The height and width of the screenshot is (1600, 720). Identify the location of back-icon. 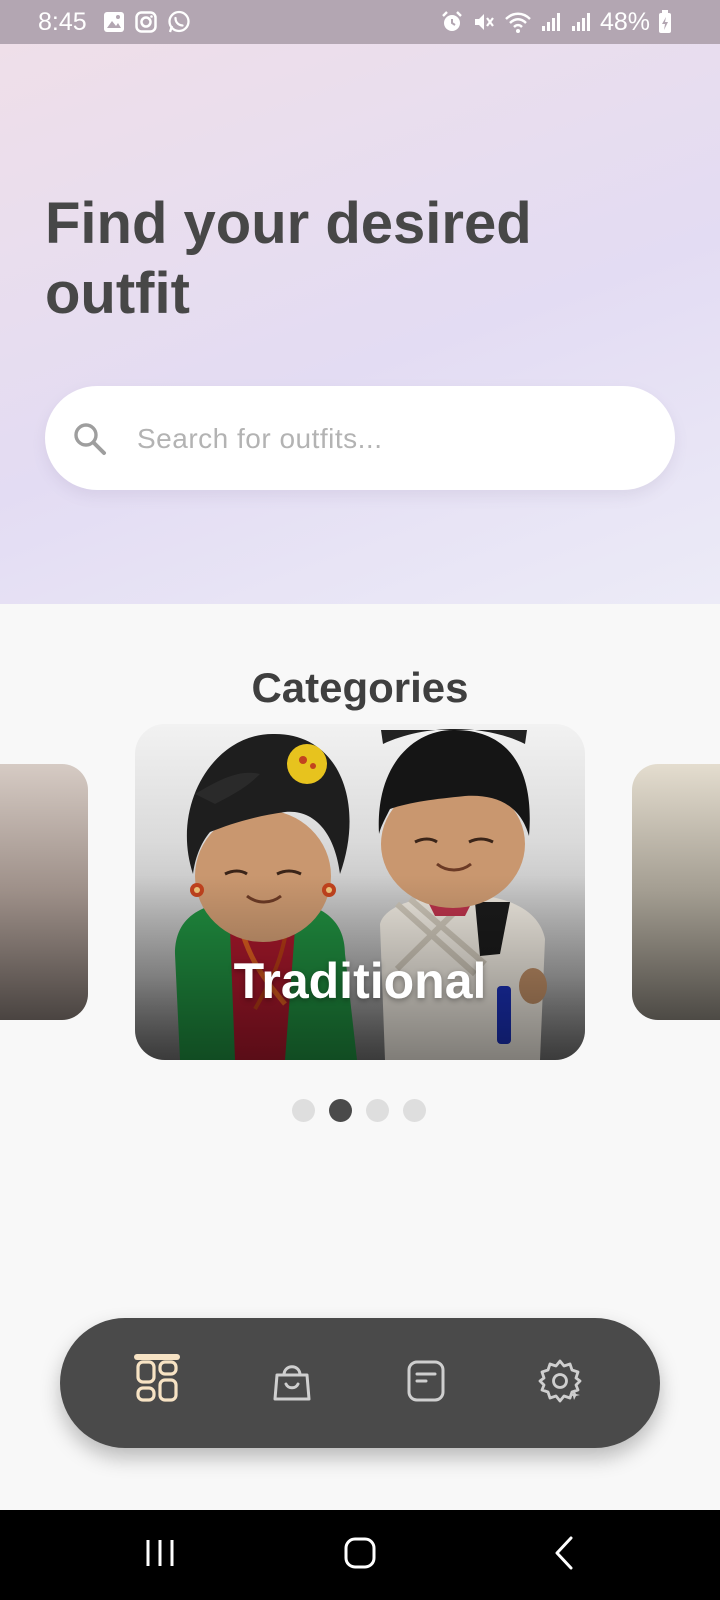
(564, 1555).